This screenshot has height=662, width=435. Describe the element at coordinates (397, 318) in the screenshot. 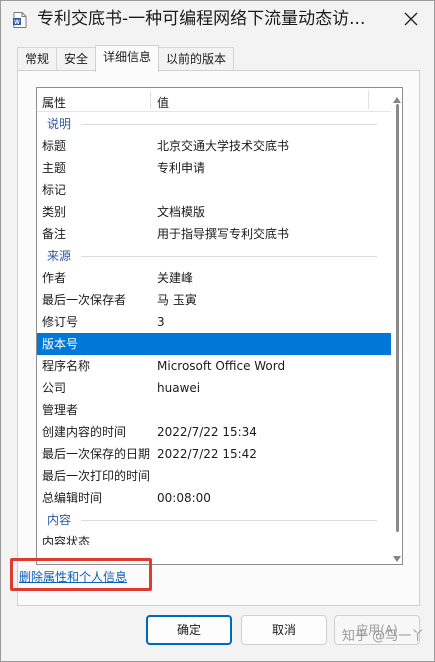

I see `scrollbar-thumb` at that location.